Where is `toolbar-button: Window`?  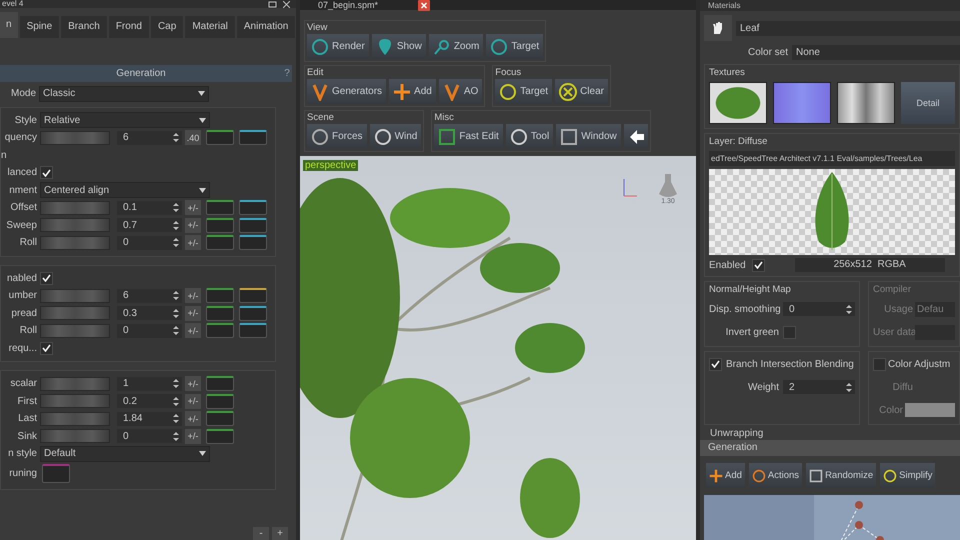 toolbar-button: Window is located at coordinates (588, 136).